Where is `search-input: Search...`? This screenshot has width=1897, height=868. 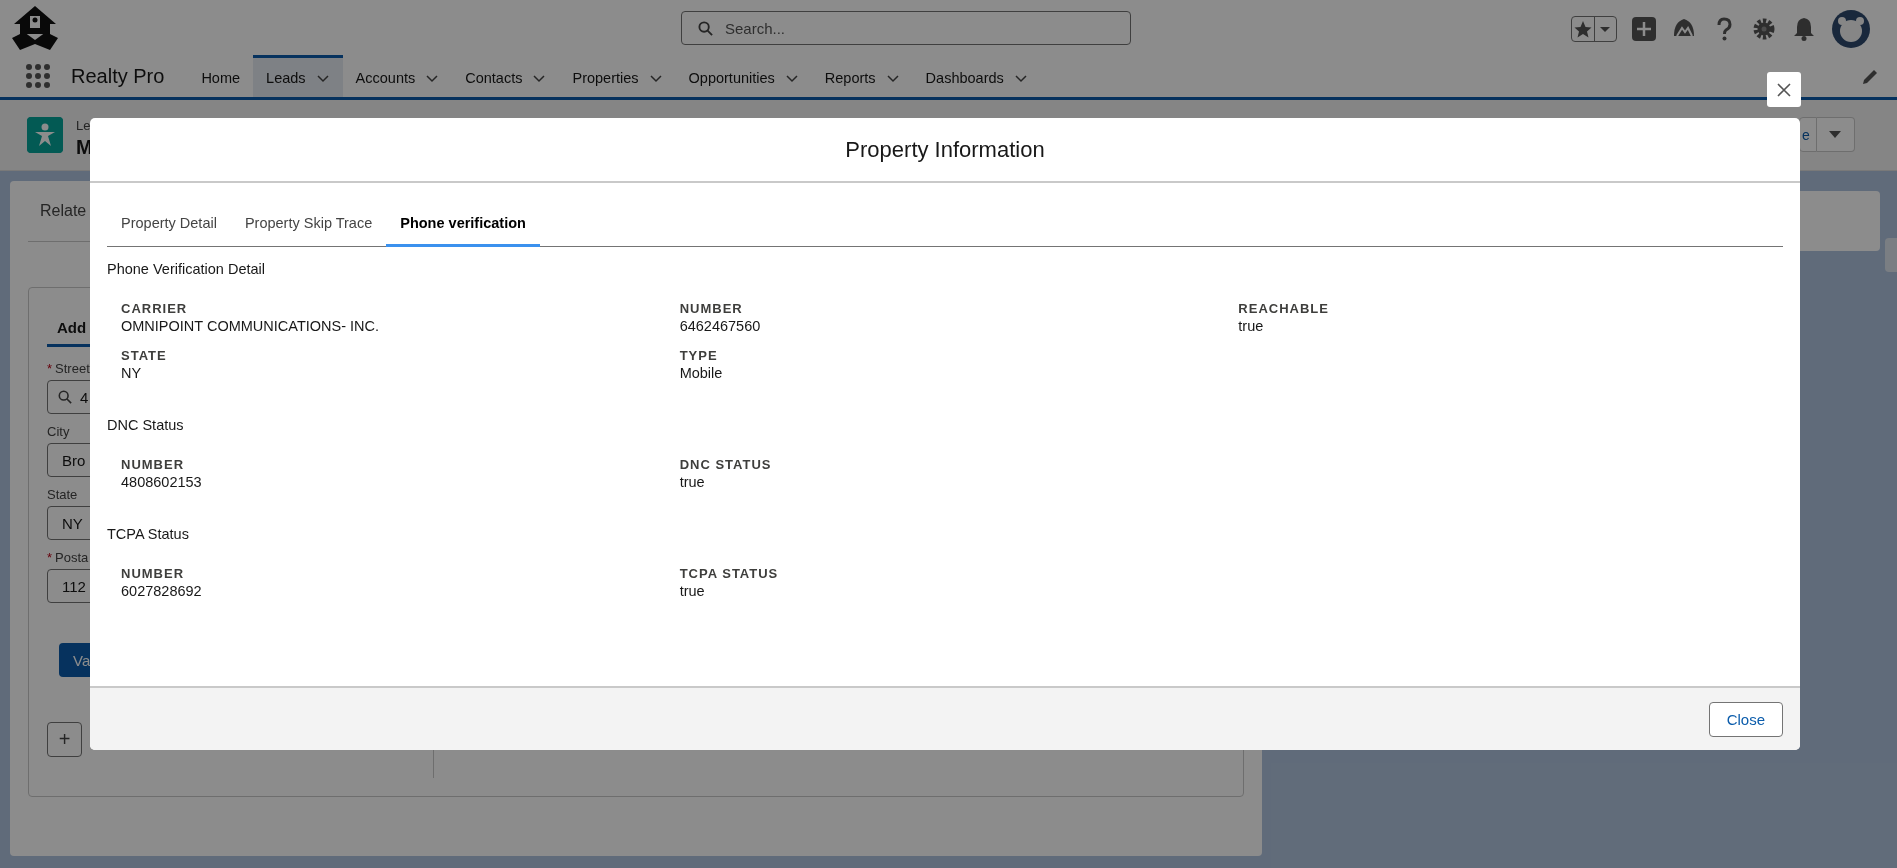
search-input: Search... is located at coordinates (926, 28).